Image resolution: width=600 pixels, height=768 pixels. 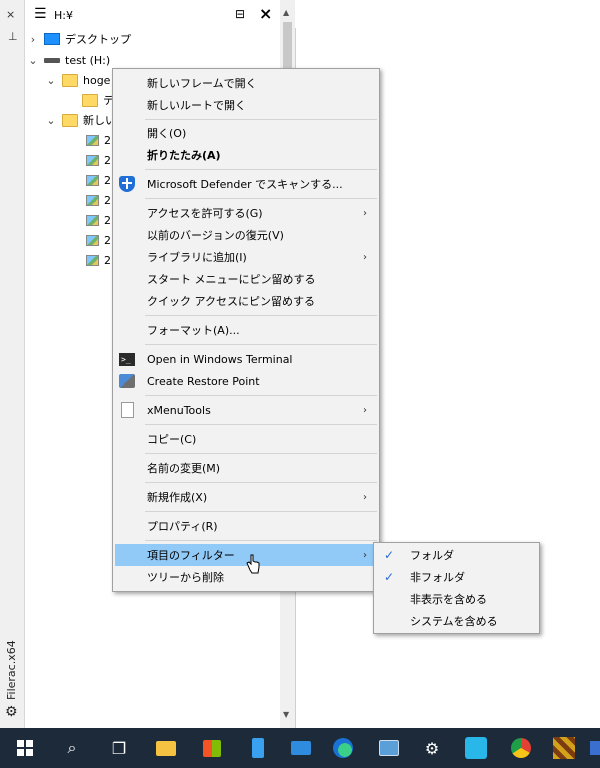 What do you see at coordinates (182, 526) in the screenshot?
I see `menu-item-label: プロパティ(R)` at bounding box center [182, 526].